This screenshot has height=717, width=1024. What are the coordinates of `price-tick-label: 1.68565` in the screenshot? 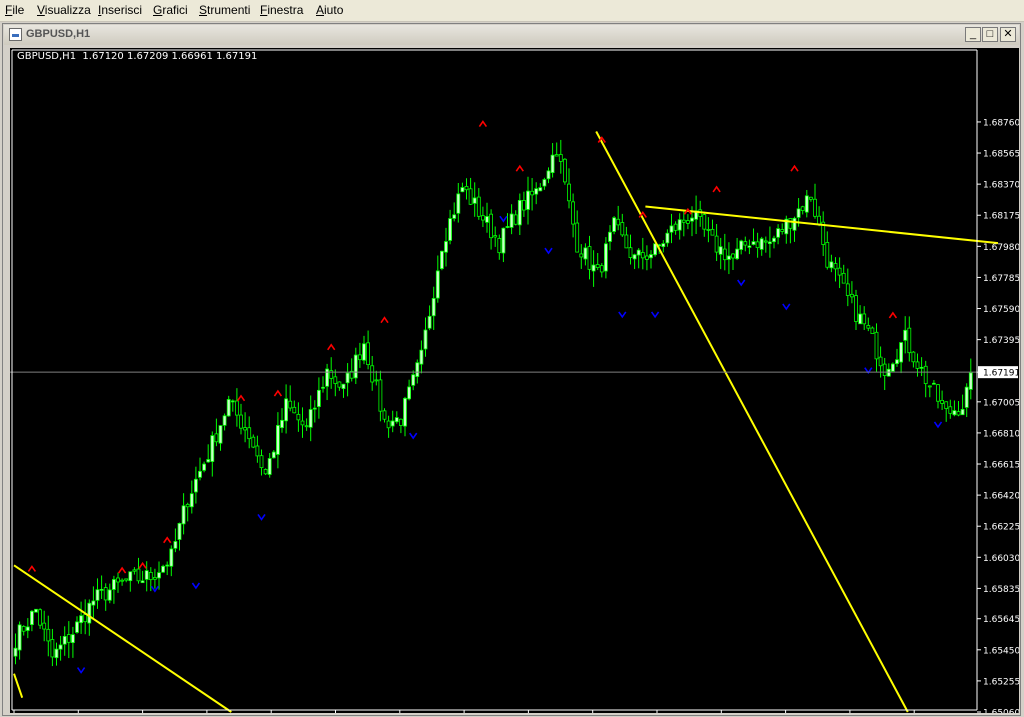 It's located at (1001, 155).